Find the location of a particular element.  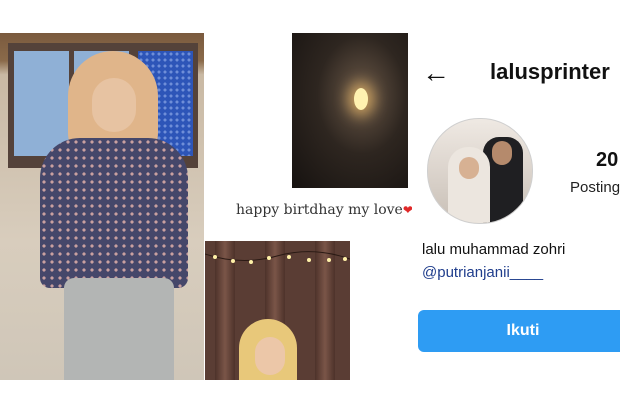

photo-candle is located at coordinates (350, 110).